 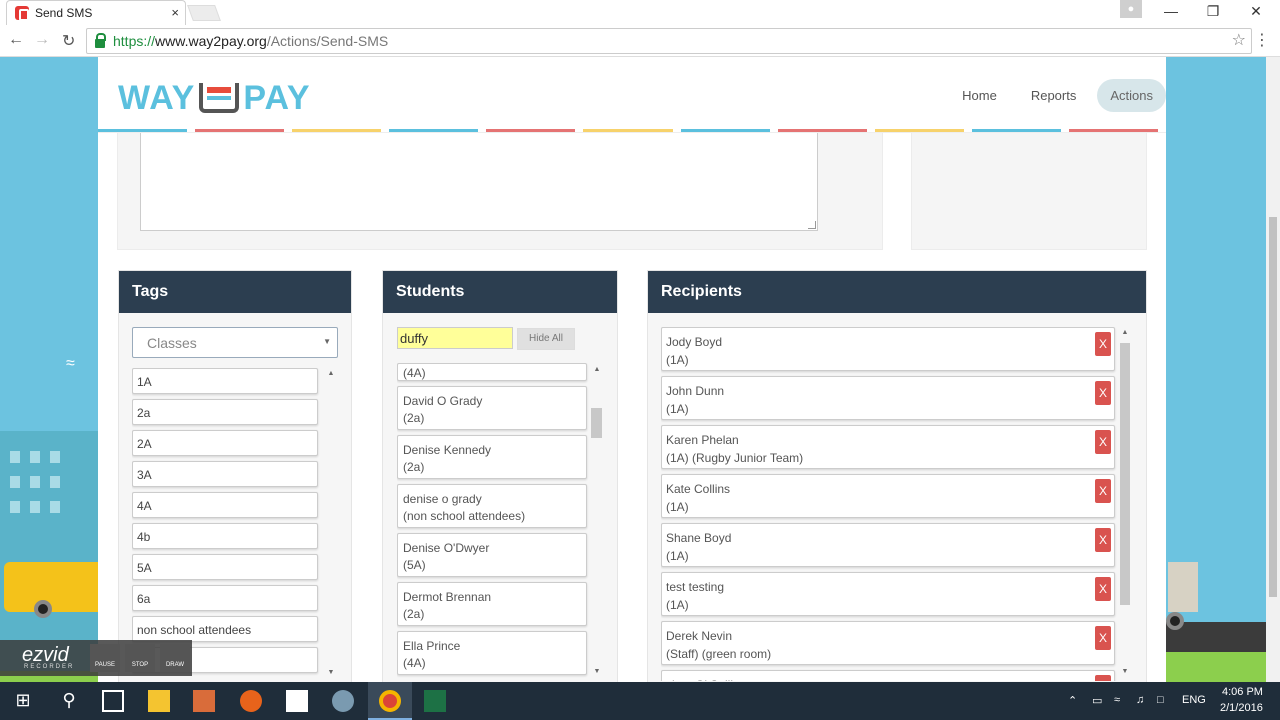 I want to click on recipient-scroll-thumb, so click(x=1125, y=474).